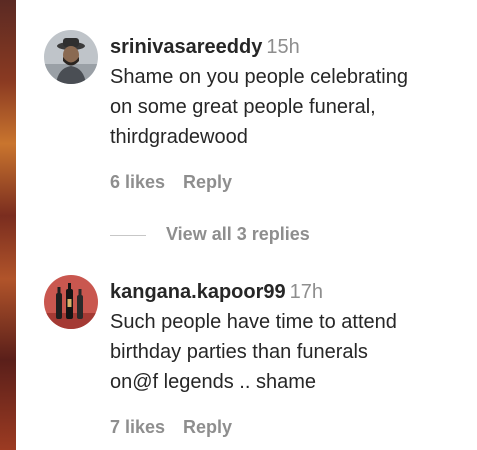 This screenshot has width=477, height=450. What do you see at coordinates (306, 292) in the screenshot?
I see `comment-timestamp: 17h` at bounding box center [306, 292].